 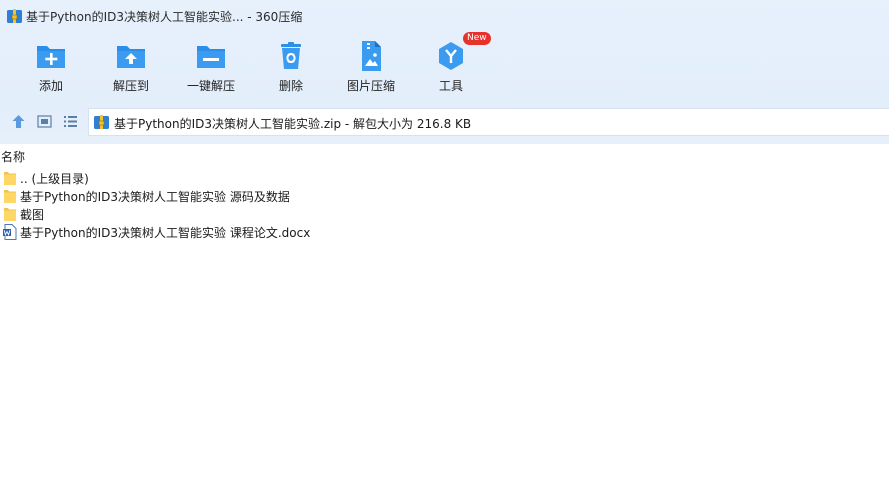 What do you see at coordinates (444, 178) in the screenshot?
I see `list-item-parent-dir: .. (上级目录)` at bounding box center [444, 178].